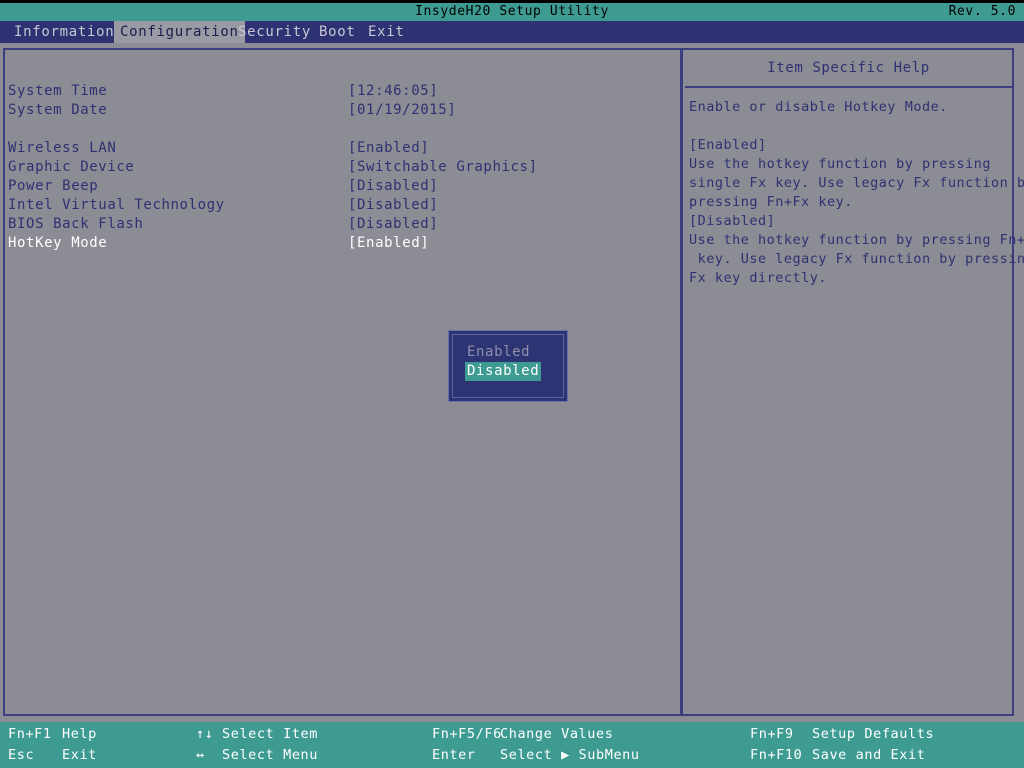 This screenshot has width=1024, height=768. I want to click on help-line: Enable or disable Hotkey Mode., so click(818, 107).